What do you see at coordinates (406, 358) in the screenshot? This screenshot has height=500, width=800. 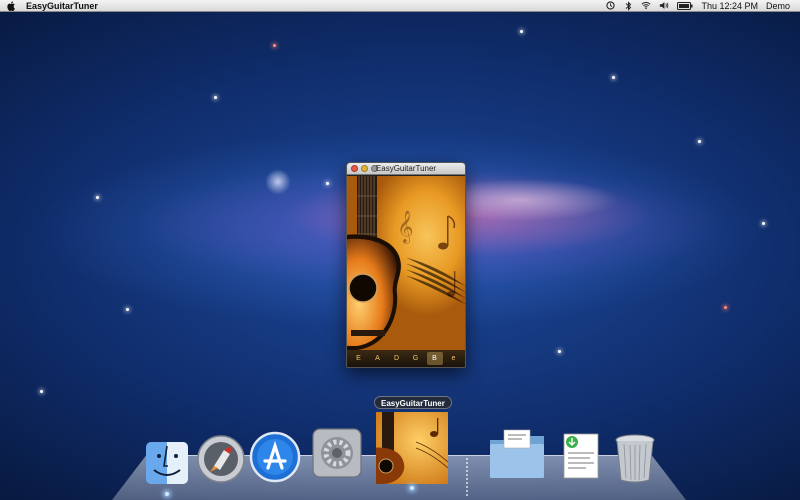 I see `string-selector: E A D G B e` at bounding box center [406, 358].